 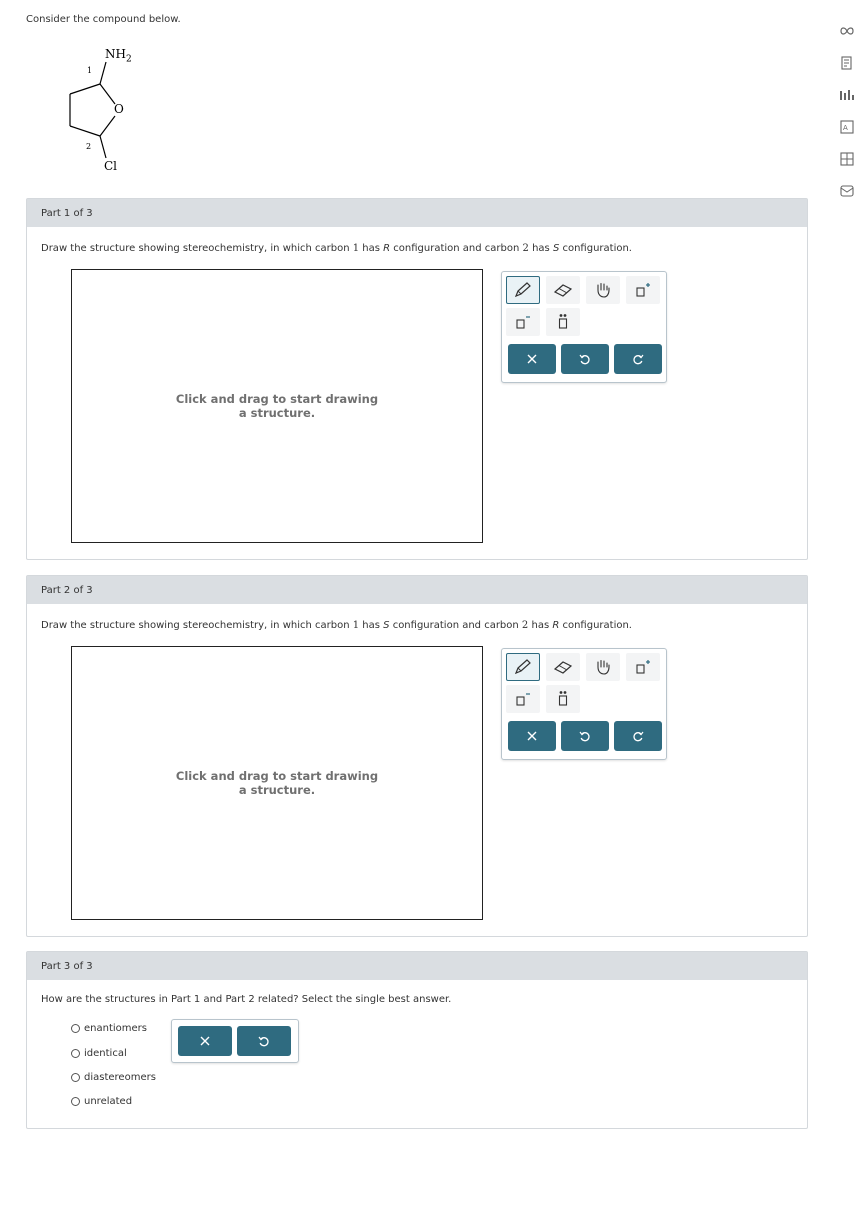 What do you see at coordinates (417, 966) in the screenshot?
I see `part-3-header: Part 3 of 3` at bounding box center [417, 966].